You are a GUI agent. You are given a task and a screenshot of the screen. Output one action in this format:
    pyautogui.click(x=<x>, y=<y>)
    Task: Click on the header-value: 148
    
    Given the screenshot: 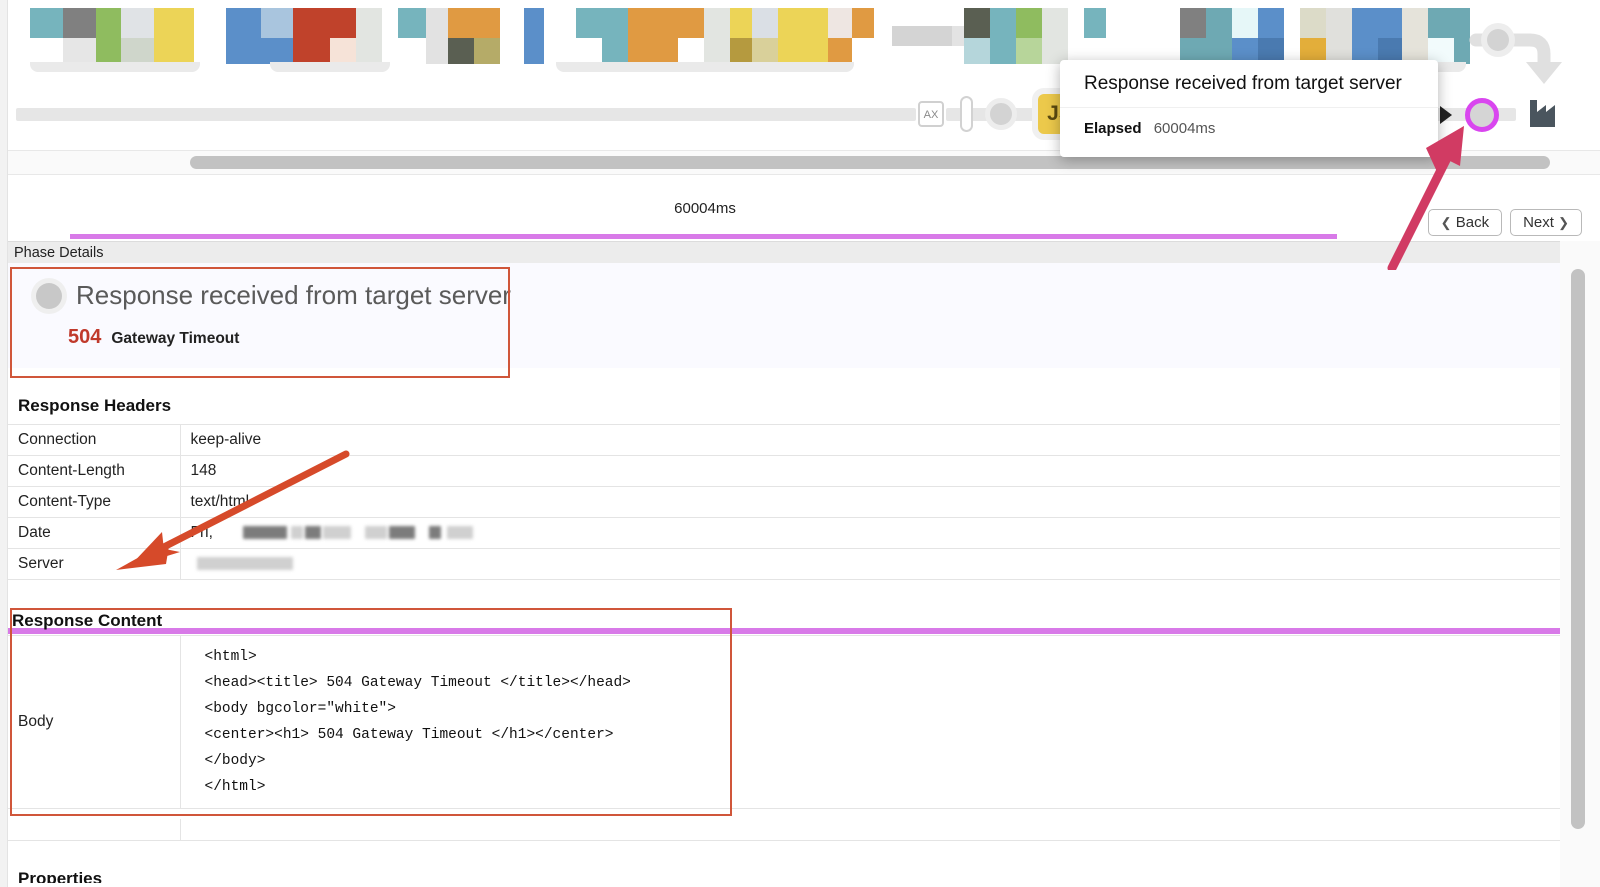 What is the action you would take?
    pyautogui.click(x=870, y=471)
    